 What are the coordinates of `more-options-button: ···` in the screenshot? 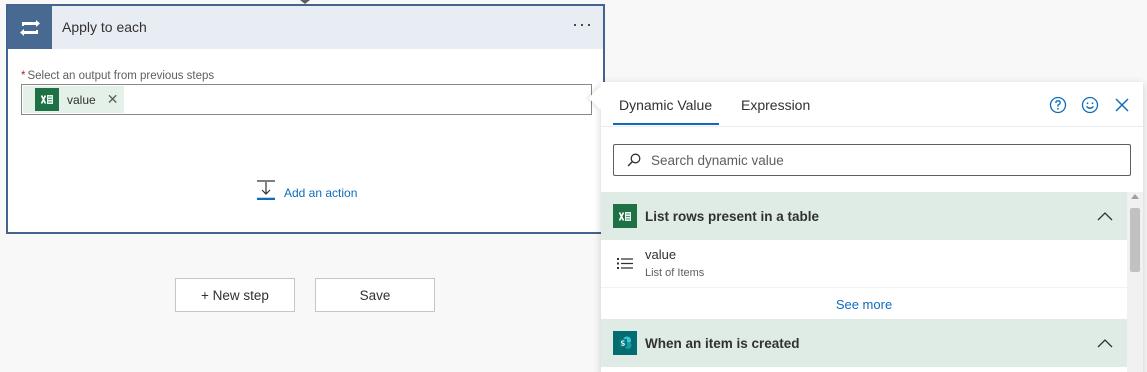 It's located at (582, 24).